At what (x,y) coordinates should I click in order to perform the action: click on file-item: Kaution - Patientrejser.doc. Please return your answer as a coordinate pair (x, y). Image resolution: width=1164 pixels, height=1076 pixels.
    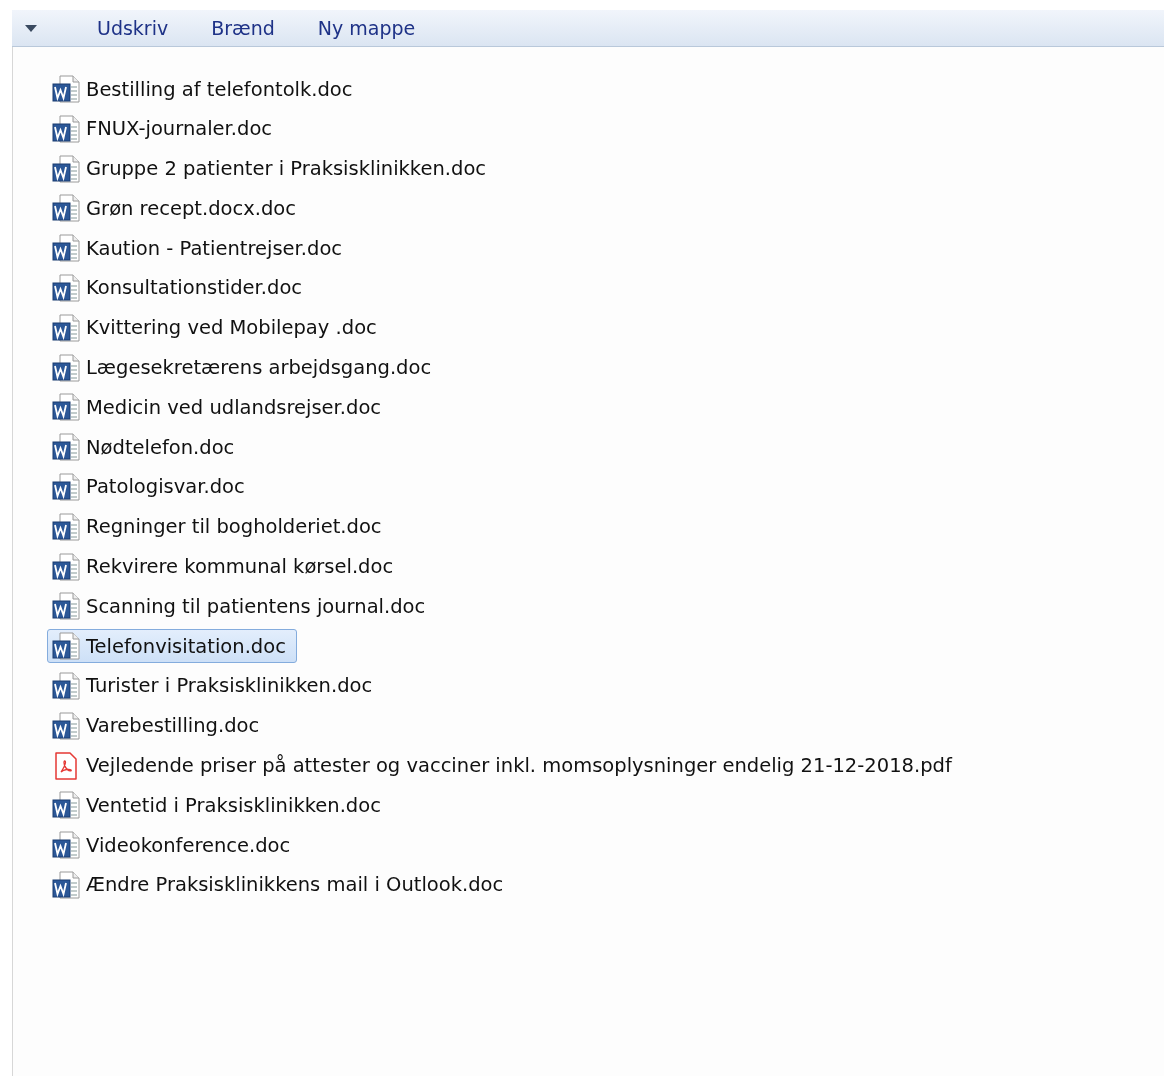
    Looking at the image, I should click on (200, 248).